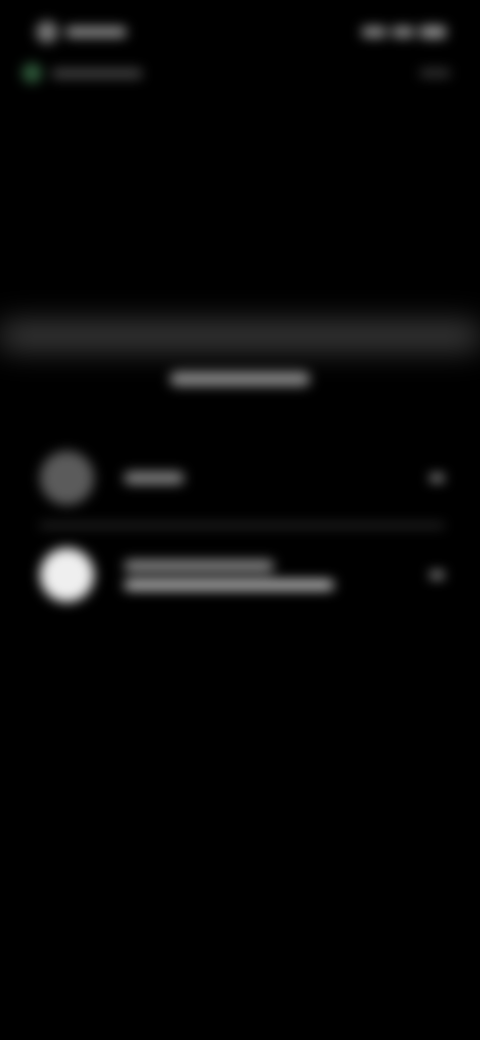 This screenshot has height=1040, width=480. What do you see at coordinates (236, 73) in the screenshot?
I see `top-subtitle-row` at bounding box center [236, 73].